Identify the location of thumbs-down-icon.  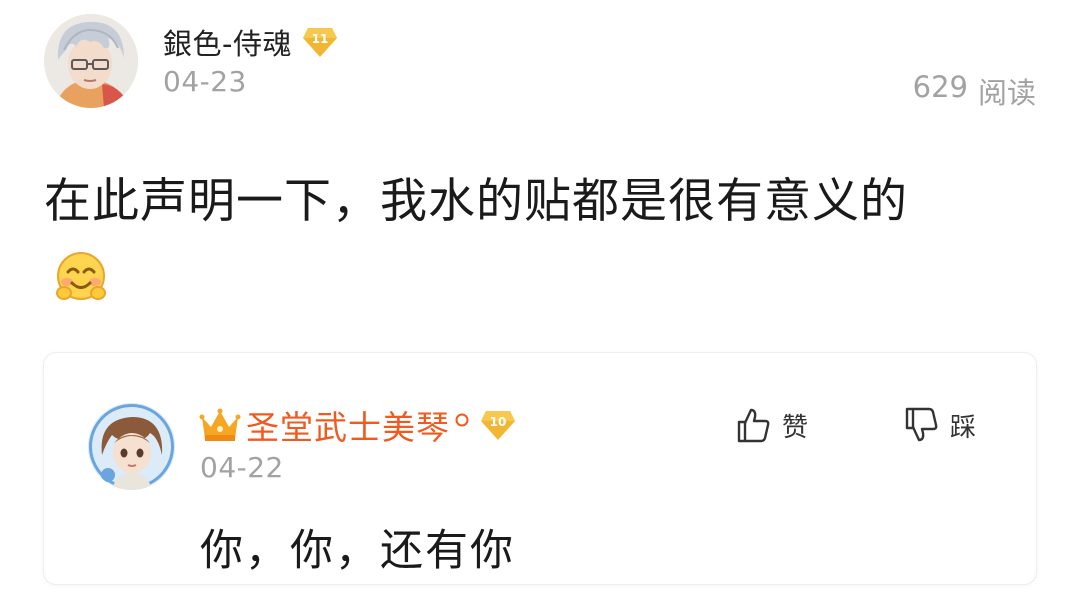
(921, 424).